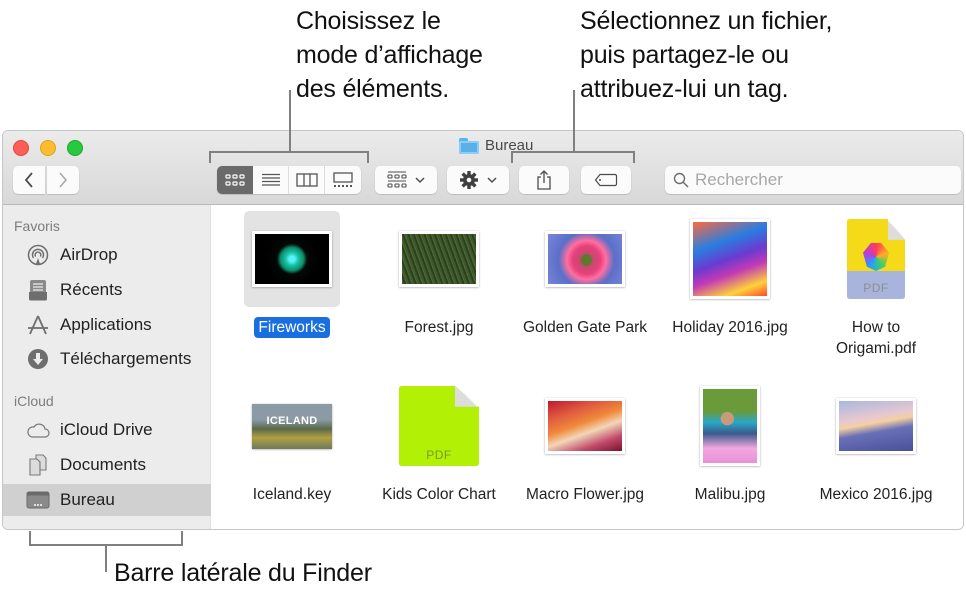  Describe the element at coordinates (292, 259) in the screenshot. I see `fireworks-image` at that location.